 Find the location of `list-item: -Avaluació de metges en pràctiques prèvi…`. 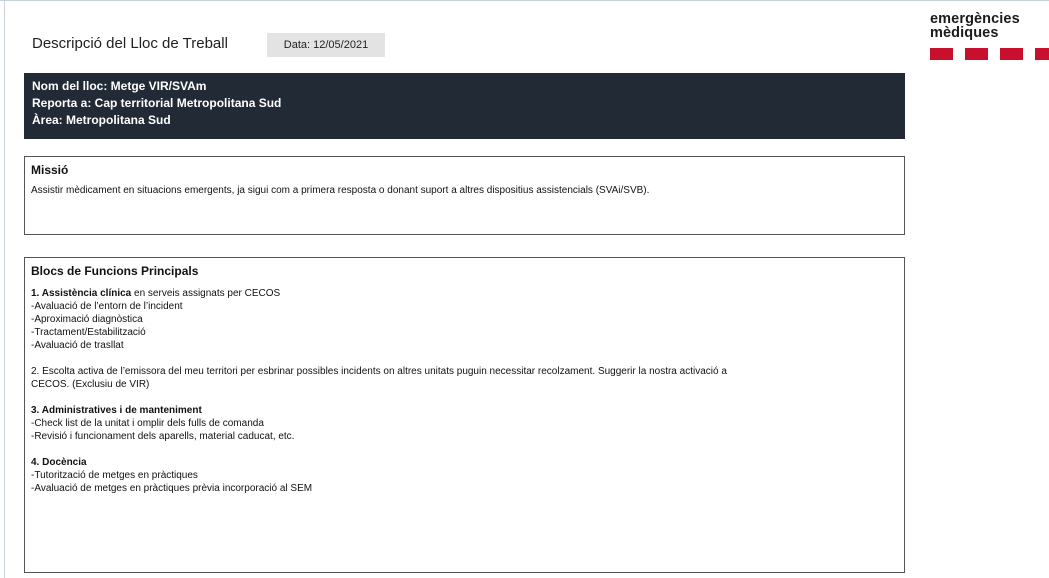

list-item: -Avaluació de metges en pràctiques prèvi… is located at coordinates (172, 488).